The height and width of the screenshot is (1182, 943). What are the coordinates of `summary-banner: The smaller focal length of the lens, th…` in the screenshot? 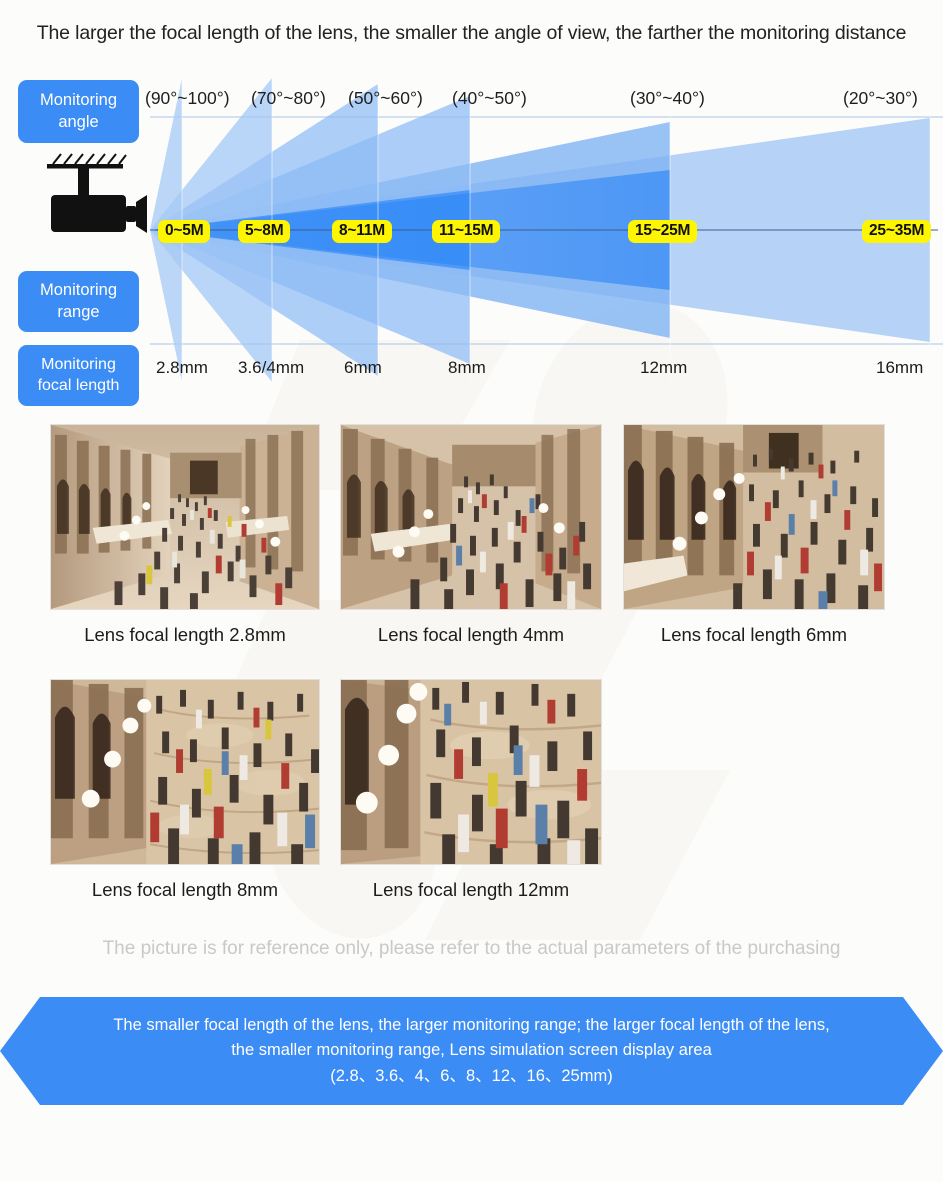 It's located at (471, 1051).